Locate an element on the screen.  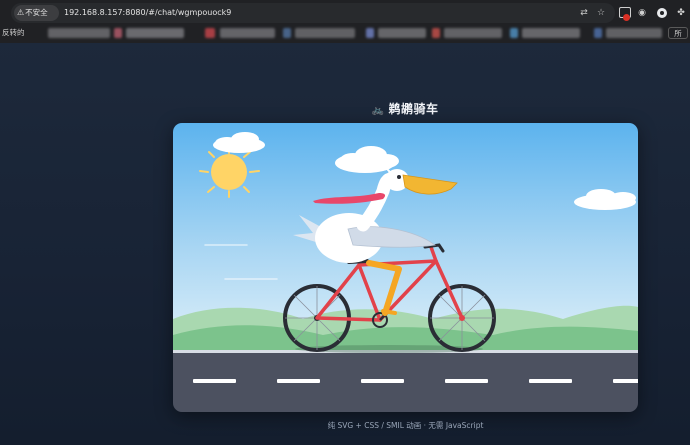
page-title-text: 鹈鹕骑车 is located at coordinates (413, 109).